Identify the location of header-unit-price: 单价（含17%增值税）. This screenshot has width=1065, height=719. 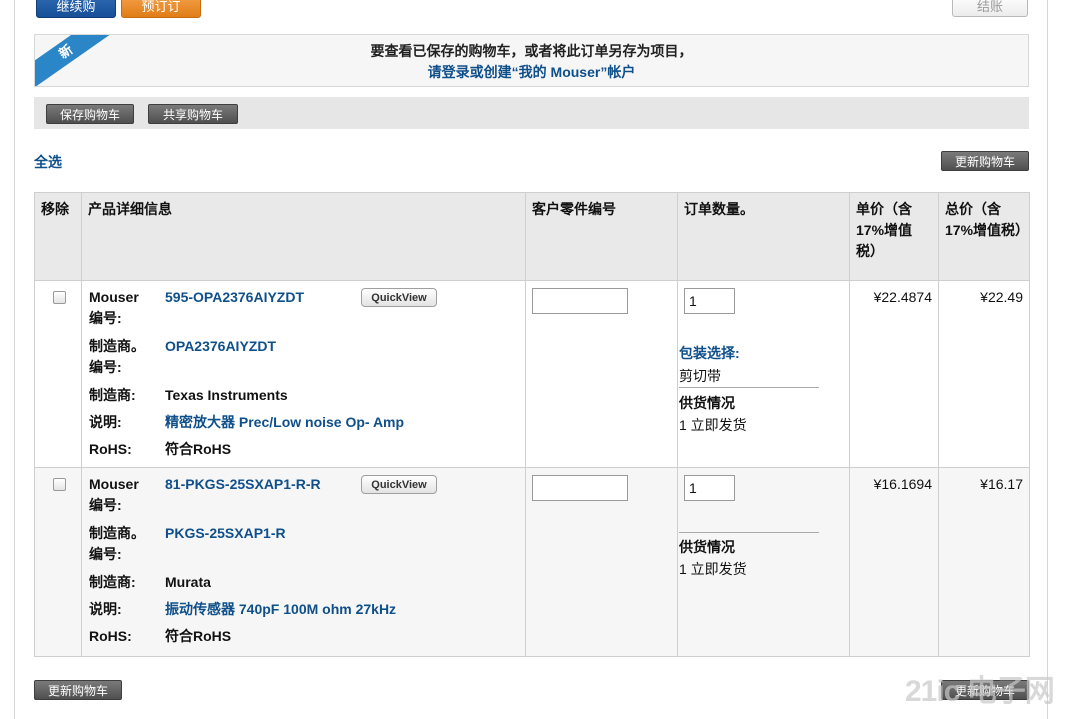
(894, 236).